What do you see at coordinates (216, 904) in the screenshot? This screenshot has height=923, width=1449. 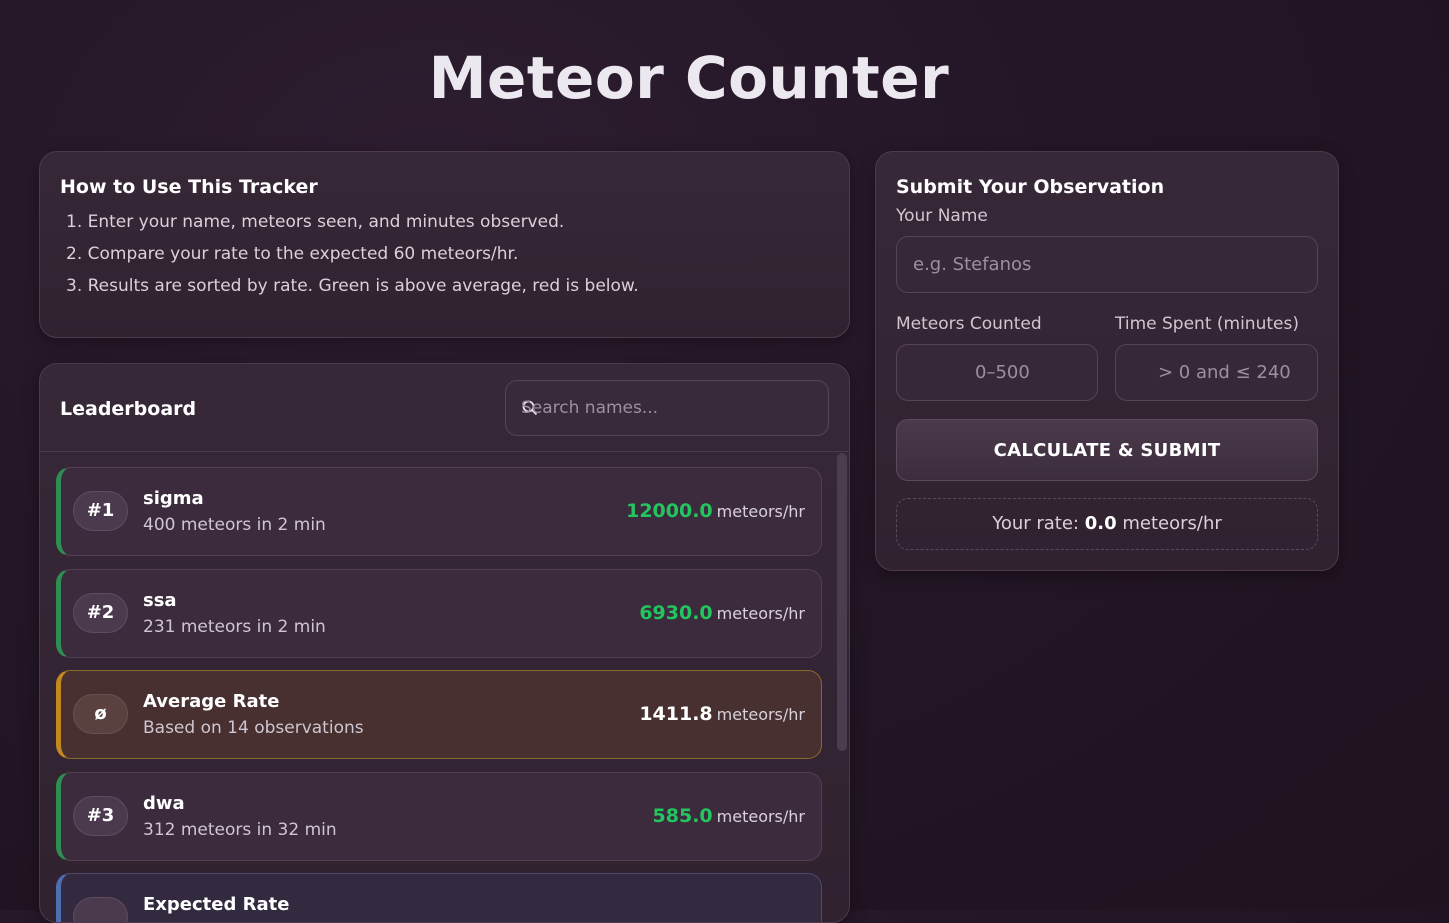 I see `expected-rate-label: Expected Rate` at bounding box center [216, 904].